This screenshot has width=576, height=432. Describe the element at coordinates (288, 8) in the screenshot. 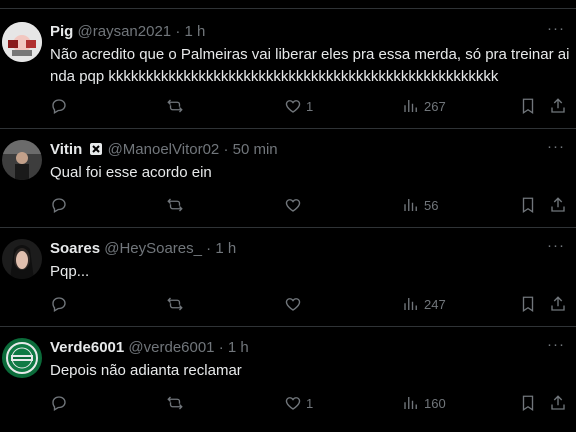

I see `top-divider` at that location.